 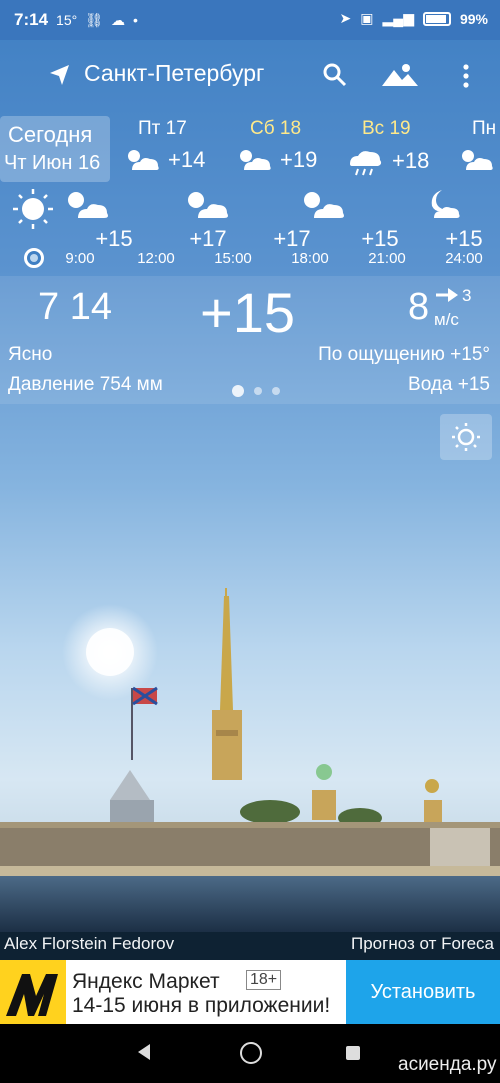 I want to click on hour-time: 15:00, so click(x=233, y=258).